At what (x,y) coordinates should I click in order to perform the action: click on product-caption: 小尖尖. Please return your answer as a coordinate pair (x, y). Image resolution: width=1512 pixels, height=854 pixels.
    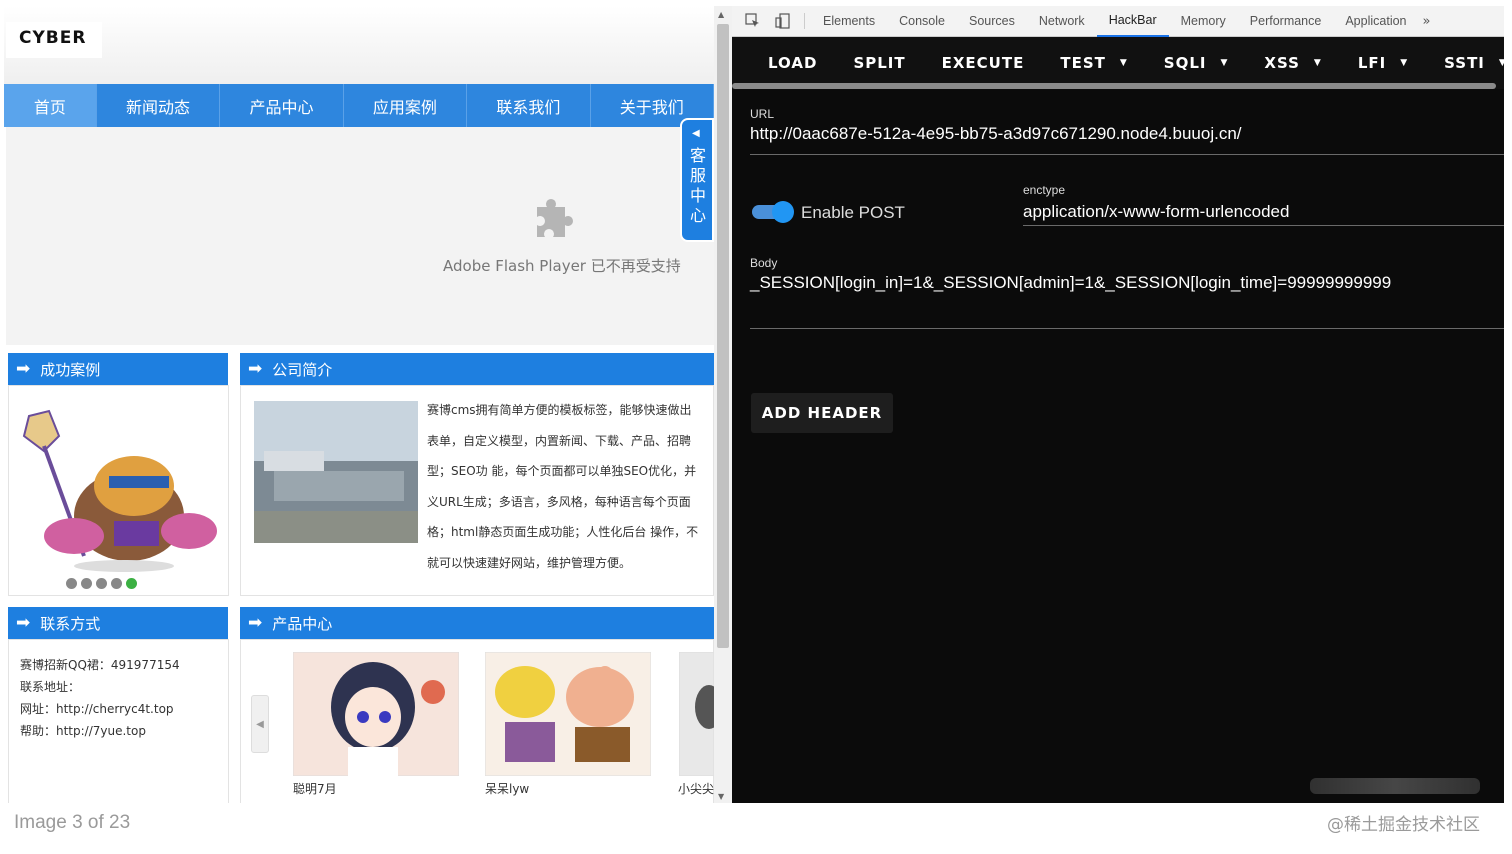
    Looking at the image, I should click on (696, 788).